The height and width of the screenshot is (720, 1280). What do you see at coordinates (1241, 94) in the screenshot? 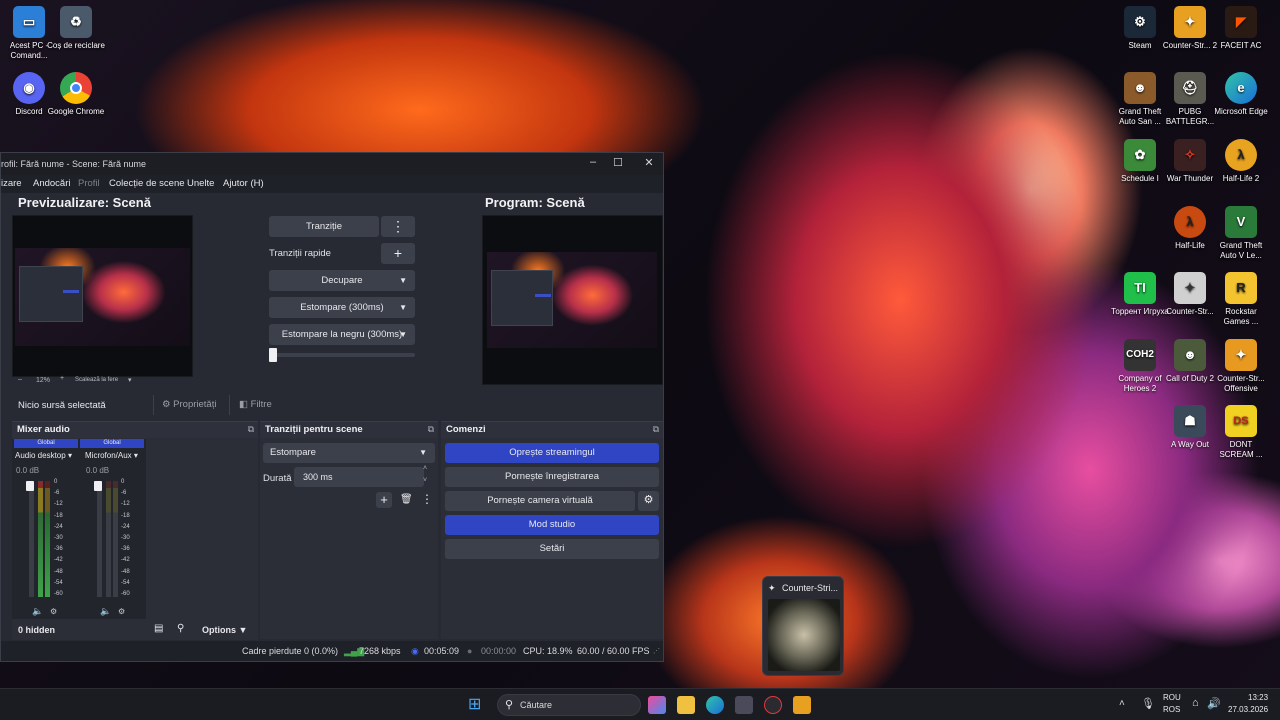
I see `desktop-icon-edge: e Microsoft Edge` at bounding box center [1241, 94].